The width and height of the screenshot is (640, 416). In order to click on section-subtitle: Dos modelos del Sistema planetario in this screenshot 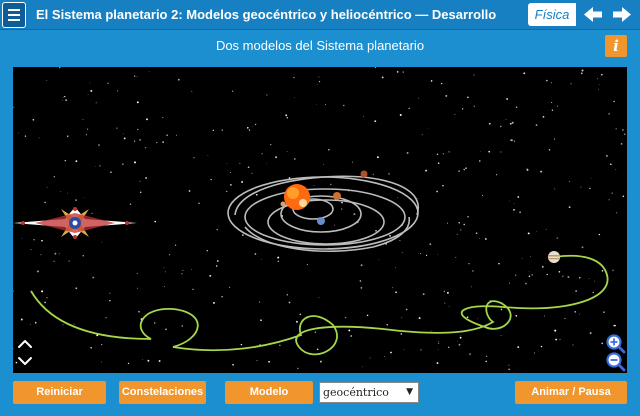, I will do `click(320, 45)`.